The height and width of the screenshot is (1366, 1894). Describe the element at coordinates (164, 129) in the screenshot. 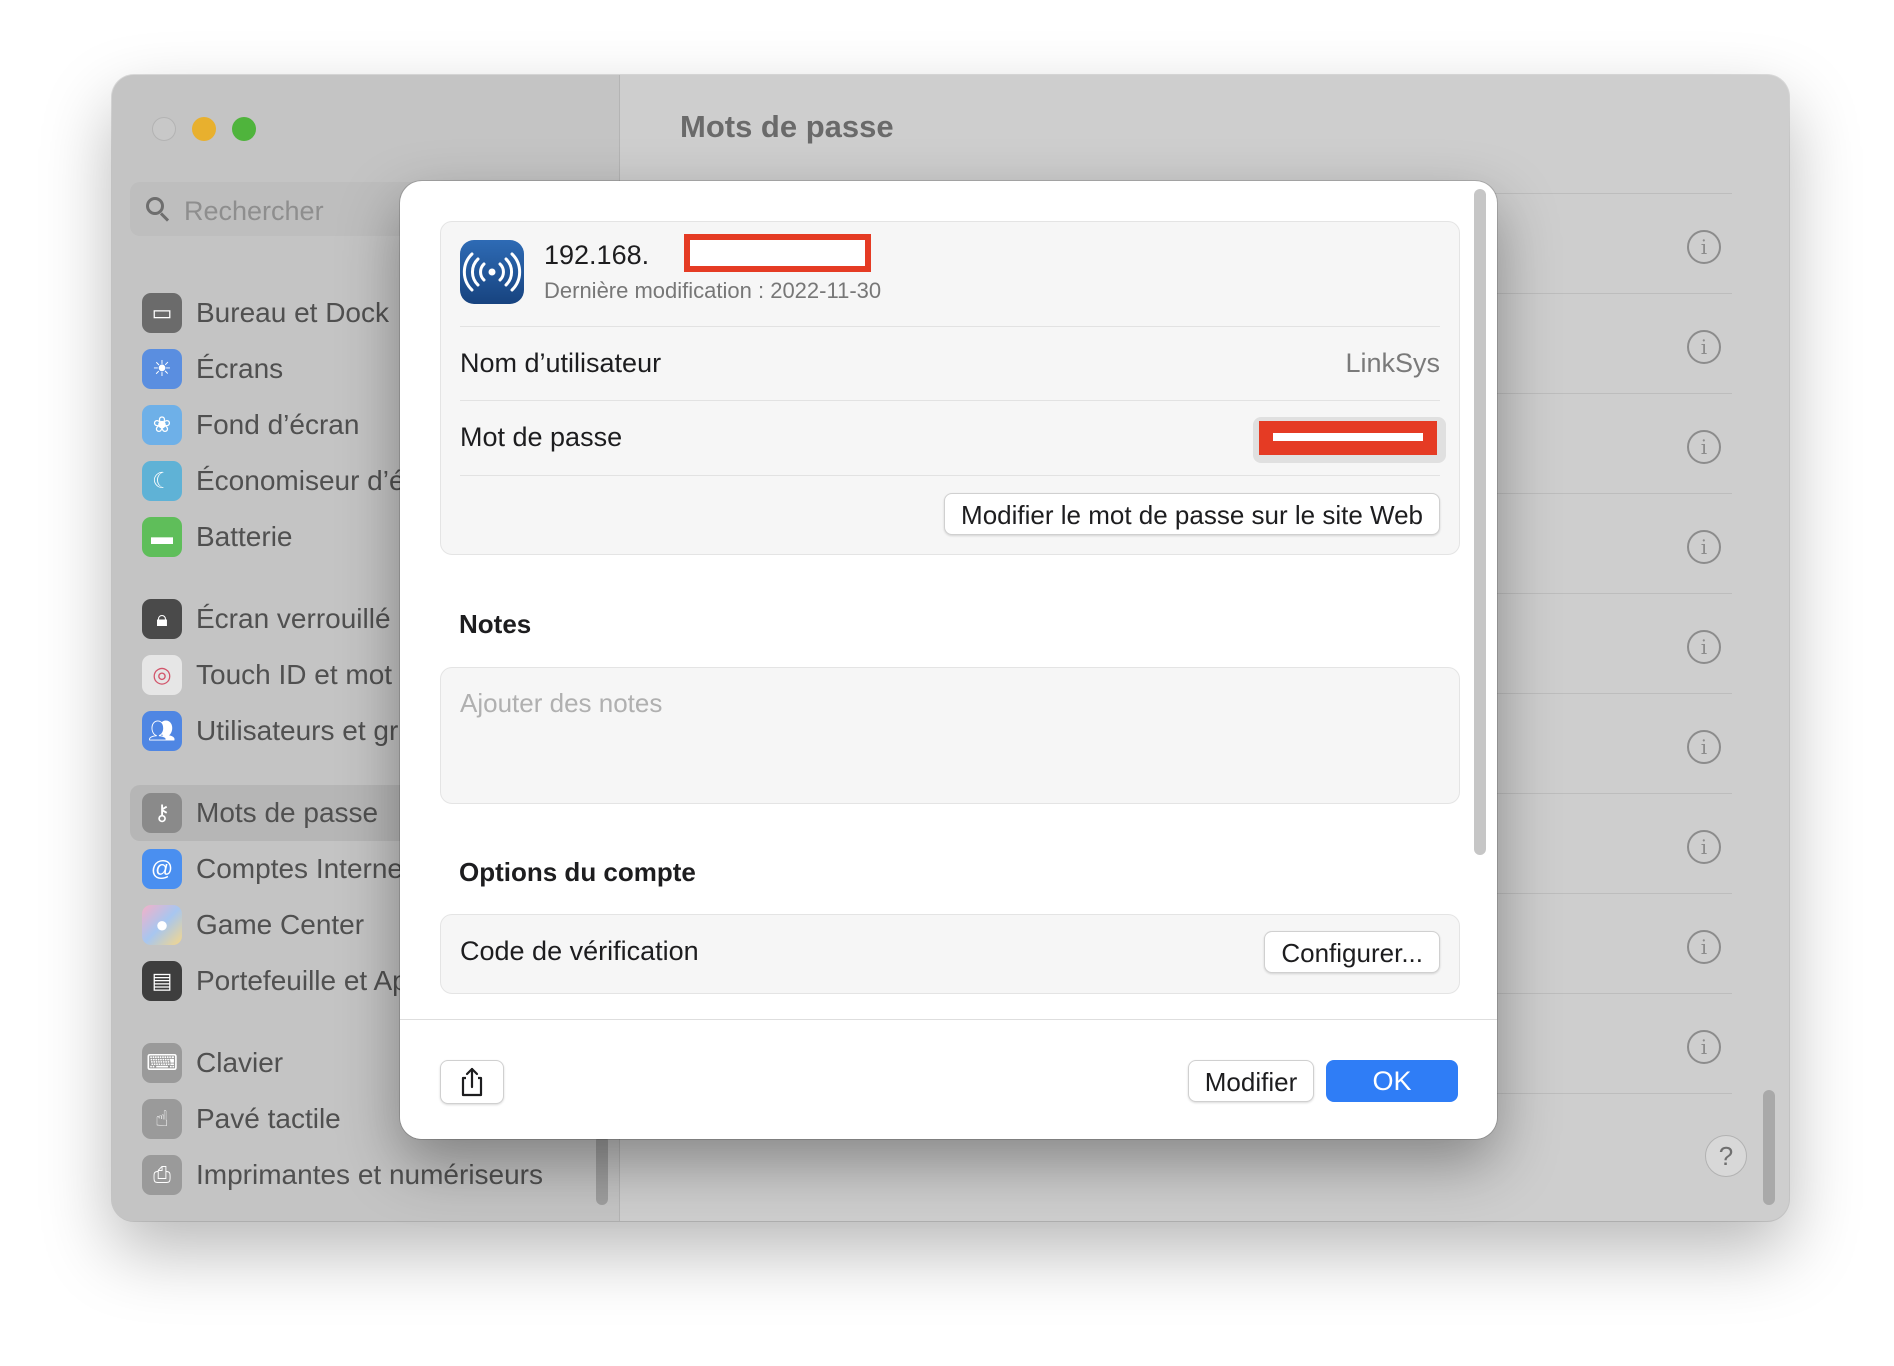

I see `close-window-button` at that location.